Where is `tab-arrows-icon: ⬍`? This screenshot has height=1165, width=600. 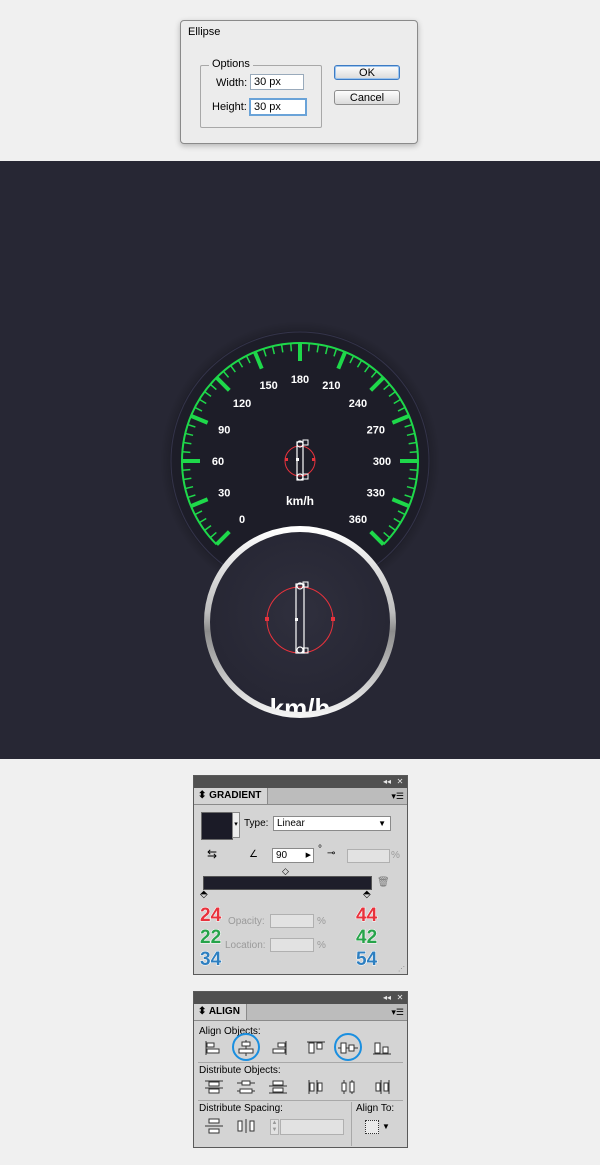 tab-arrows-icon: ⬍ is located at coordinates (202, 795).